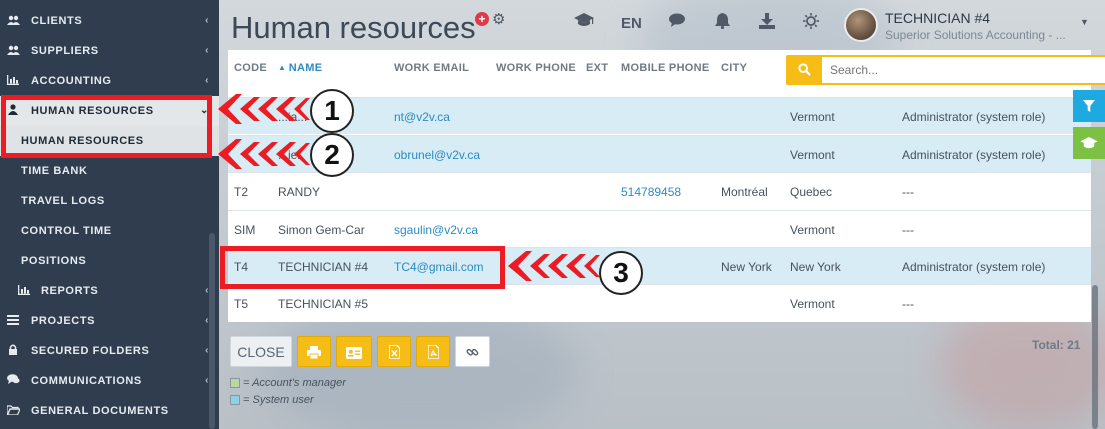  I want to click on user-name: TECHNICIAN #4, so click(937, 18).